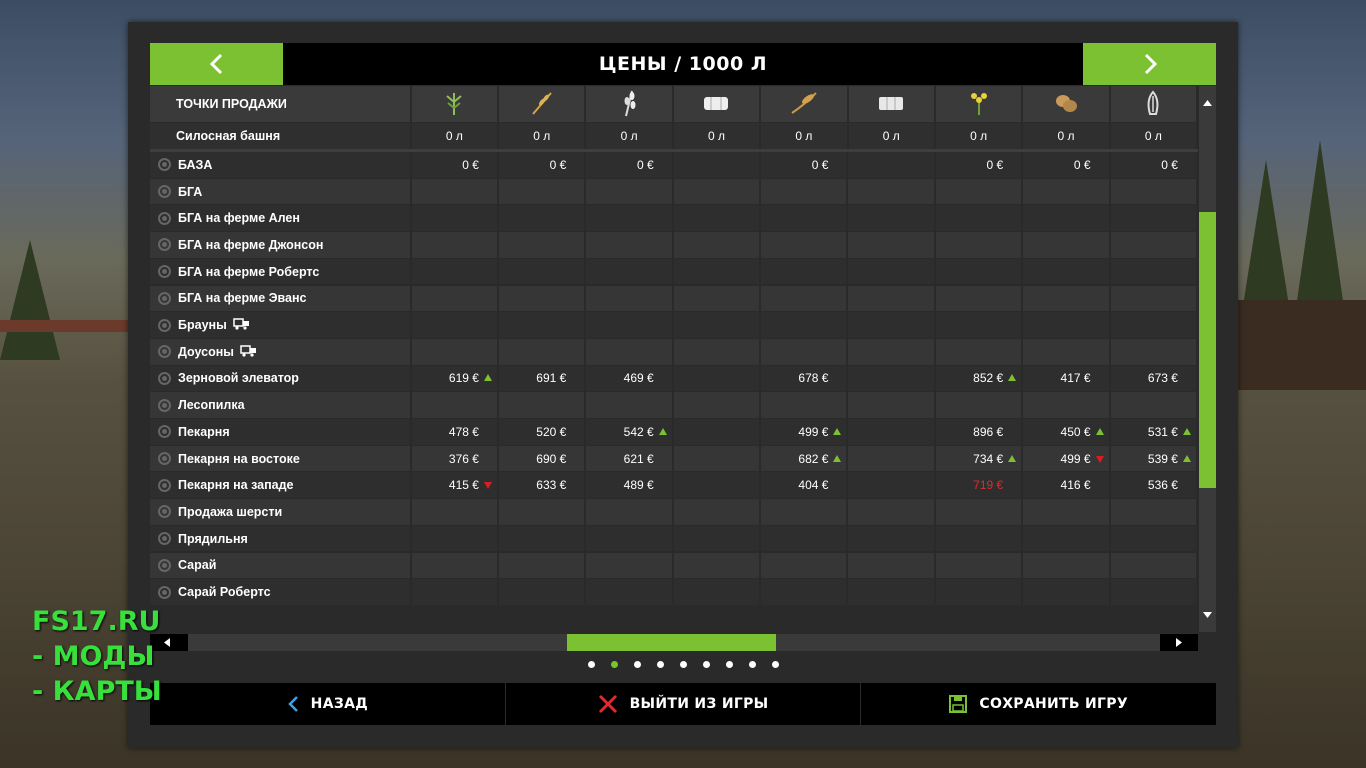 This screenshot has width=1366, height=768. Describe the element at coordinates (1162, 485) in the screenshot. I see `price-value: 536 €` at that location.